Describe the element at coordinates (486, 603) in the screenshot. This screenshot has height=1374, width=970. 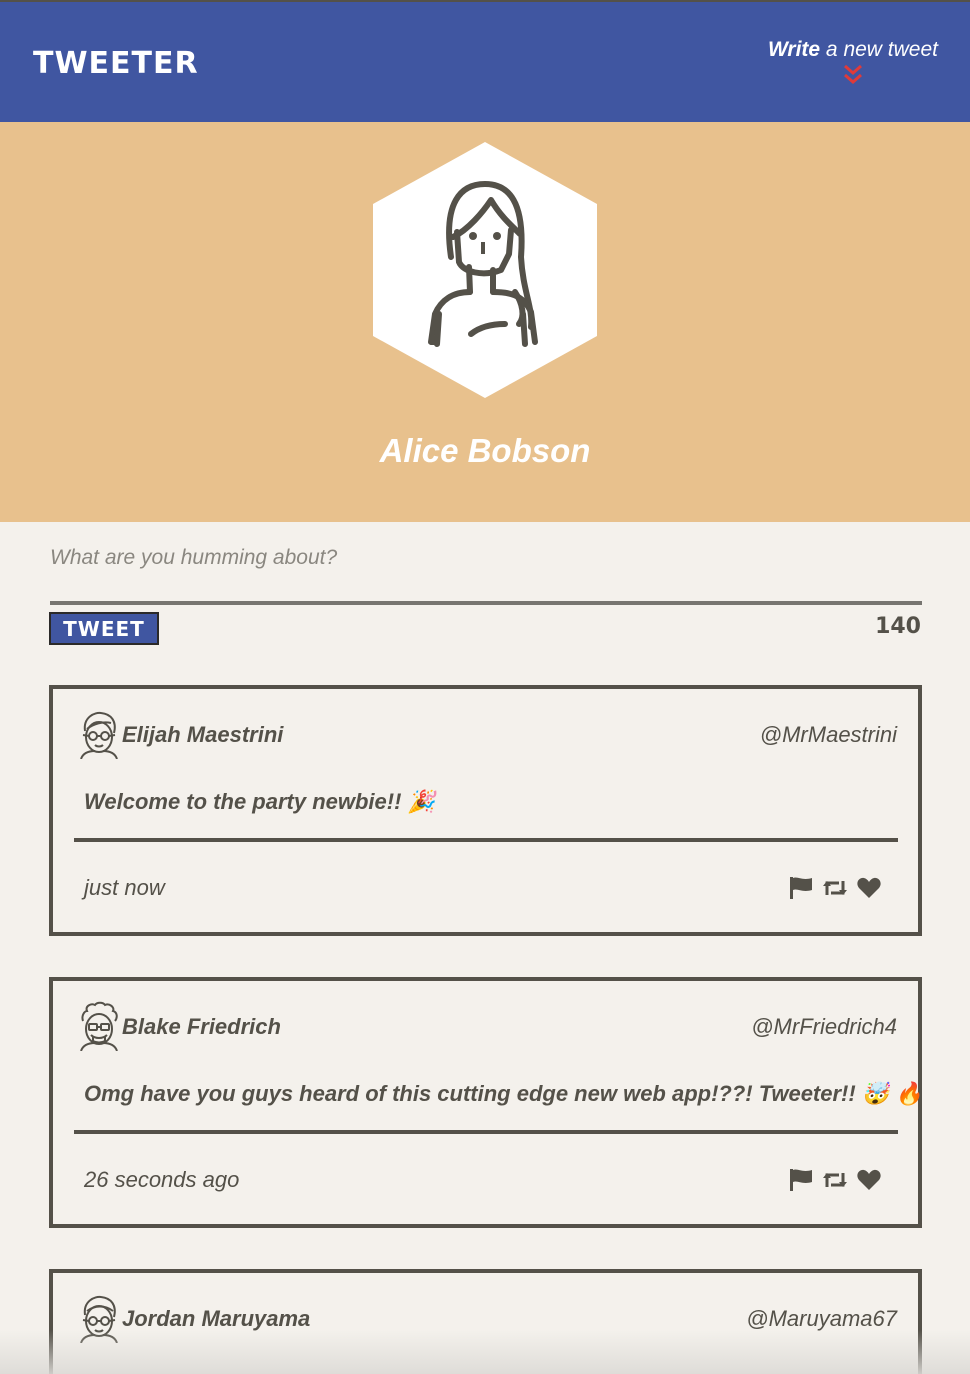
I see `composer-divider` at that location.